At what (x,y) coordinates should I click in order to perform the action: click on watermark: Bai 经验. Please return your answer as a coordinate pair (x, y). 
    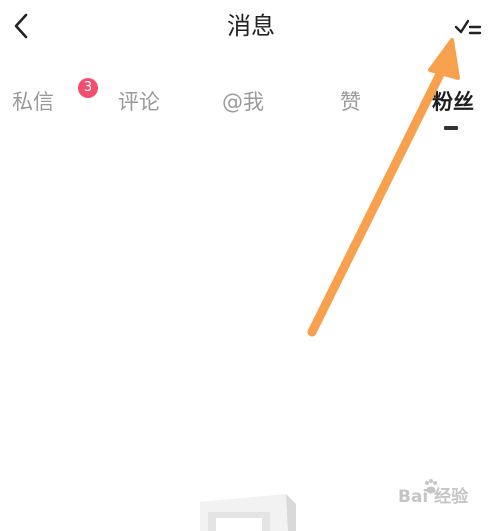
    Looking at the image, I should click on (434, 498).